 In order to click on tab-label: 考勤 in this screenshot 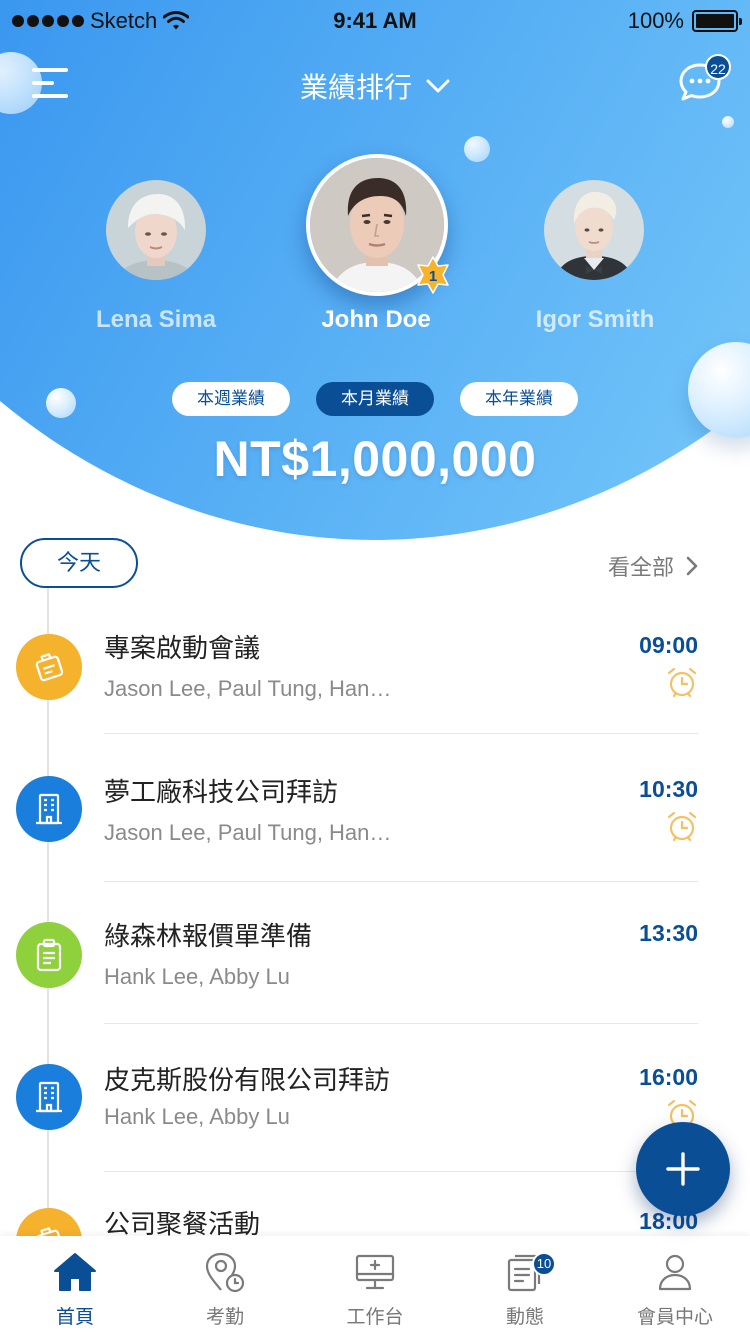, I will do `click(224, 1317)`.